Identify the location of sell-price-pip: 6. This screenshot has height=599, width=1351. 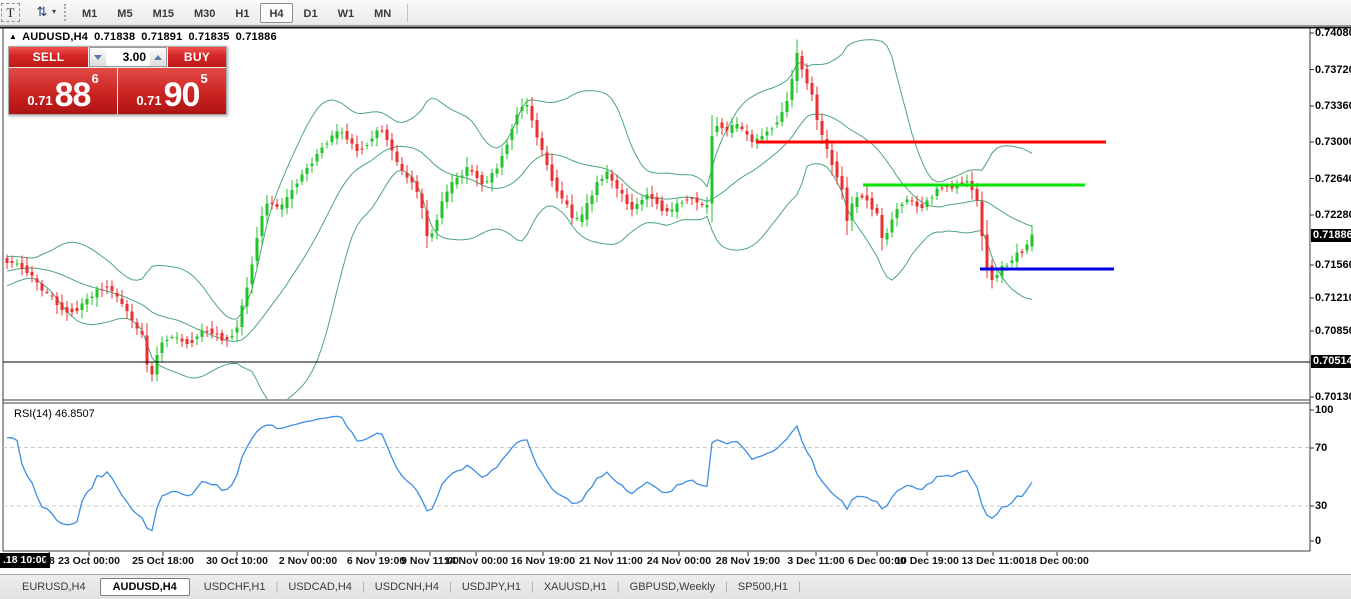
(95, 78).